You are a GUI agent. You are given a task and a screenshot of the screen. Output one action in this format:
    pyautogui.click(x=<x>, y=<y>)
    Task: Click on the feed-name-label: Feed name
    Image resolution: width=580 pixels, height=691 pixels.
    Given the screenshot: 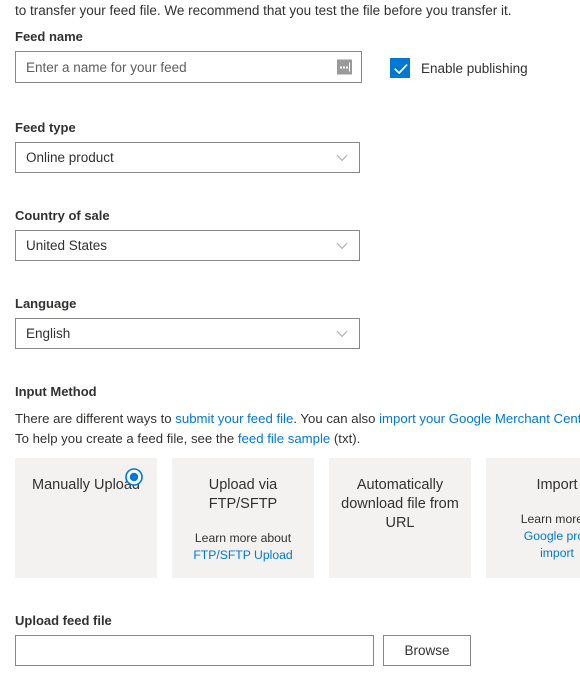 What is the action you would take?
    pyautogui.click(x=49, y=36)
    